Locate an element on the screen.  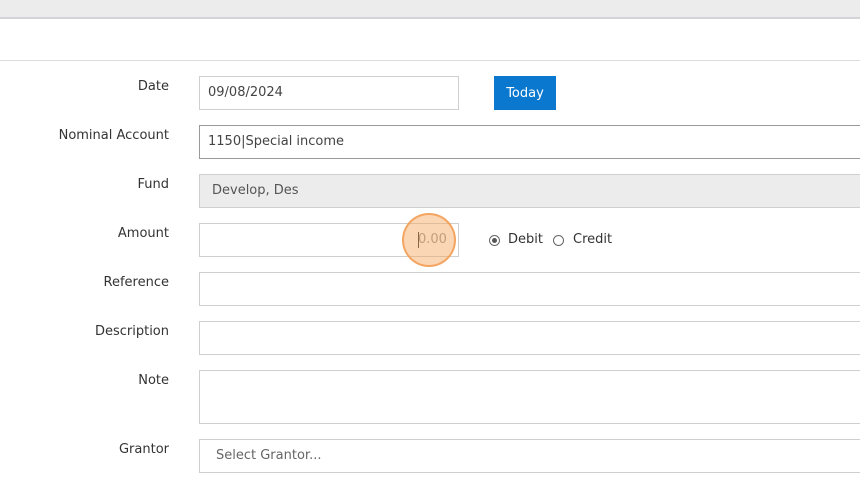
credit-radio is located at coordinates (558, 240).